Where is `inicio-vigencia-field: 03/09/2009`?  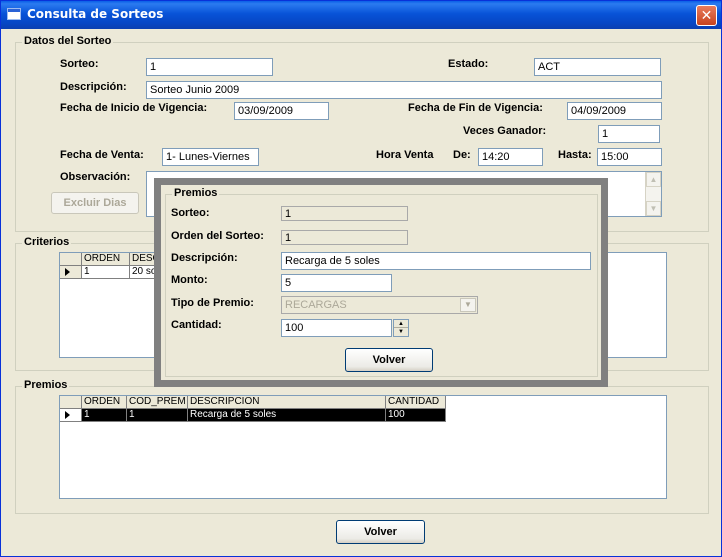
inicio-vigencia-field: 03/09/2009 is located at coordinates (281, 111).